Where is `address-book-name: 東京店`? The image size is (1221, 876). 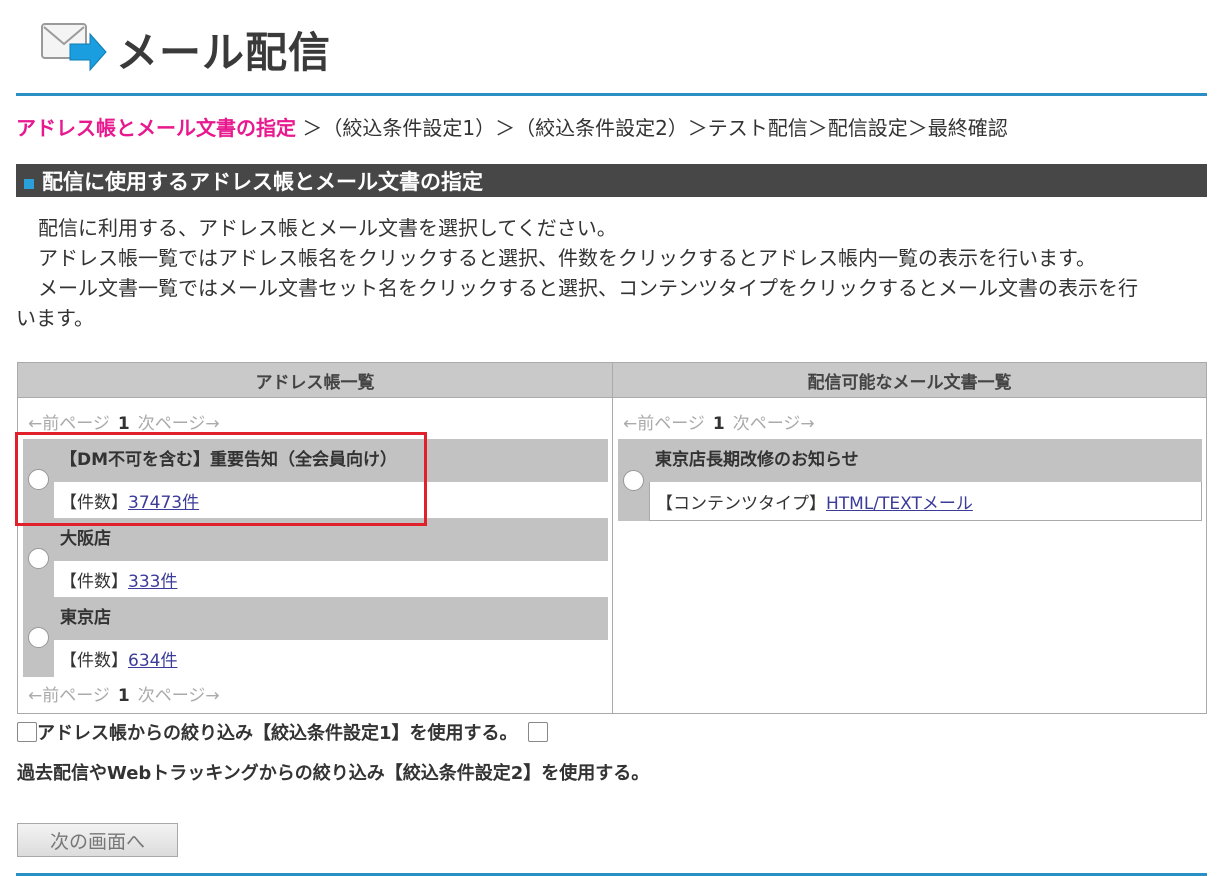
address-book-name: 東京店 is located at coordinates (331, 618).